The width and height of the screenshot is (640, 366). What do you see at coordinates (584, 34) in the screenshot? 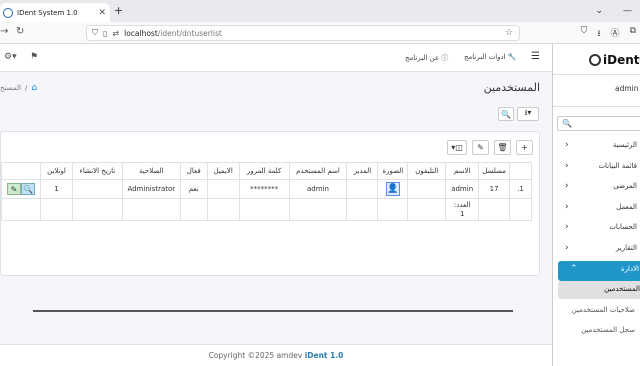
I see `pocket-icon: ⛉` at bounding box center [584, 34].